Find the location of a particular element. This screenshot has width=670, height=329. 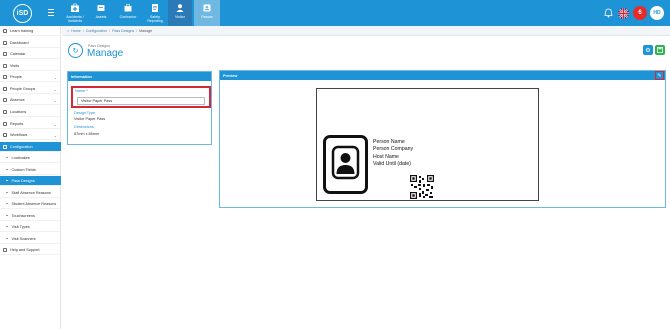

sidebar-item-label: Staff Absence Reasons is located at coordinates (31, 192).